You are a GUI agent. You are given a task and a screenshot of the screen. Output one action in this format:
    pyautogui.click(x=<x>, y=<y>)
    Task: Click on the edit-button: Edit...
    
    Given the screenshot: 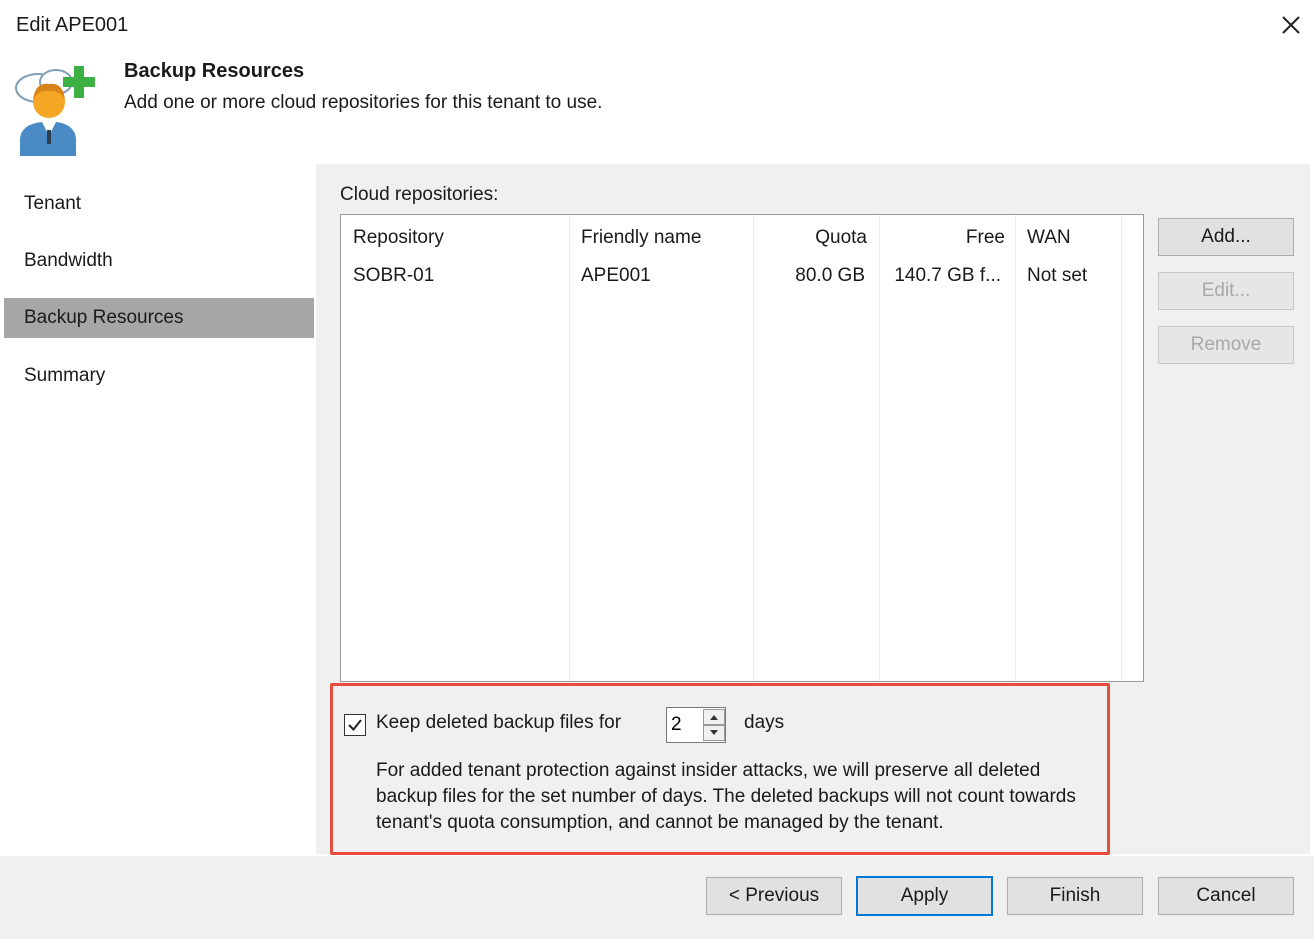 What is the action you would take?
    pyautogui.click(x=1226, y=291)
    